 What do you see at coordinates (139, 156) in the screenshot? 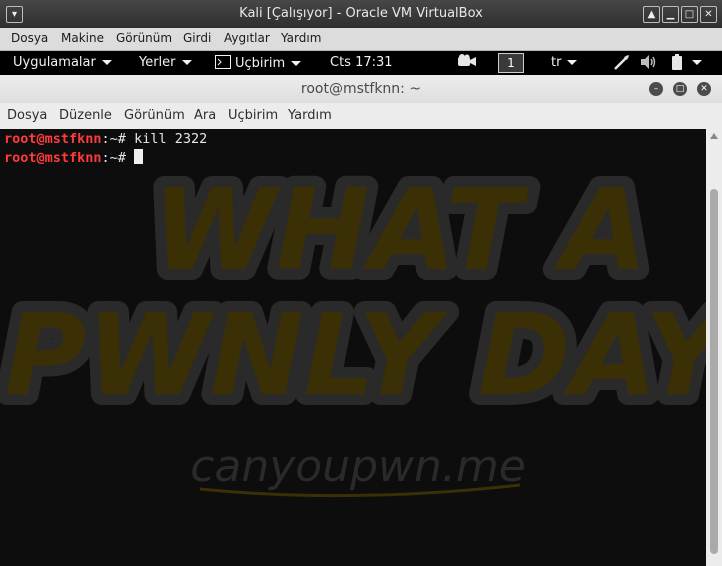
I see `text-cursor` at bounding box center [139, 156].